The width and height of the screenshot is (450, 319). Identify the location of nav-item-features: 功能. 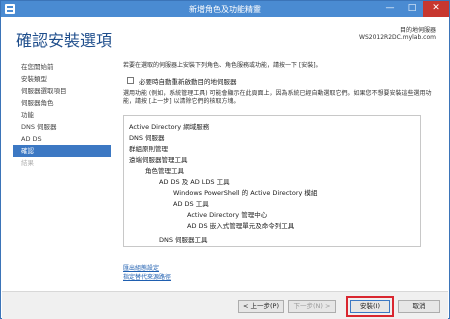
(62, 115).